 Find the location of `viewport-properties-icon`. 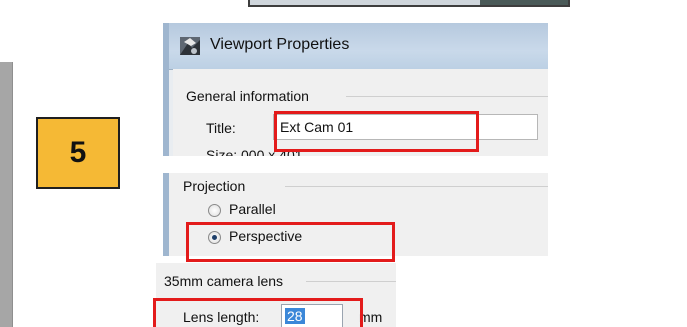

viewport-properties-icon is located at coordinates (190, 46).